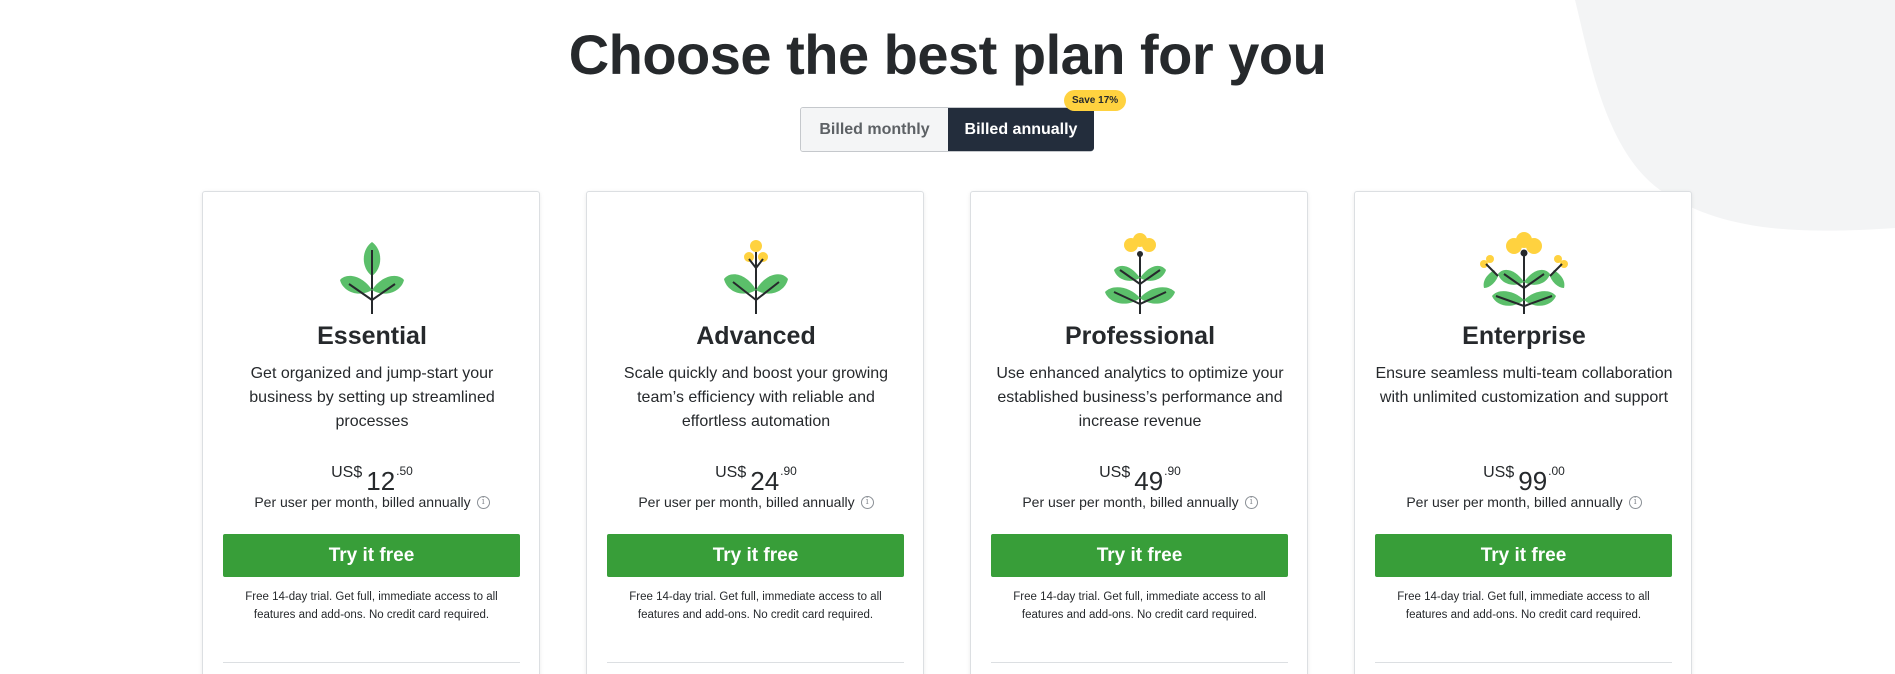 The width and height of the screenshot is (1895, 674). What do you see at coordinates (874, 129) in the screenshot?
I see `billed-monthly-button: Billed monthly` at bounding box center [874, 129].